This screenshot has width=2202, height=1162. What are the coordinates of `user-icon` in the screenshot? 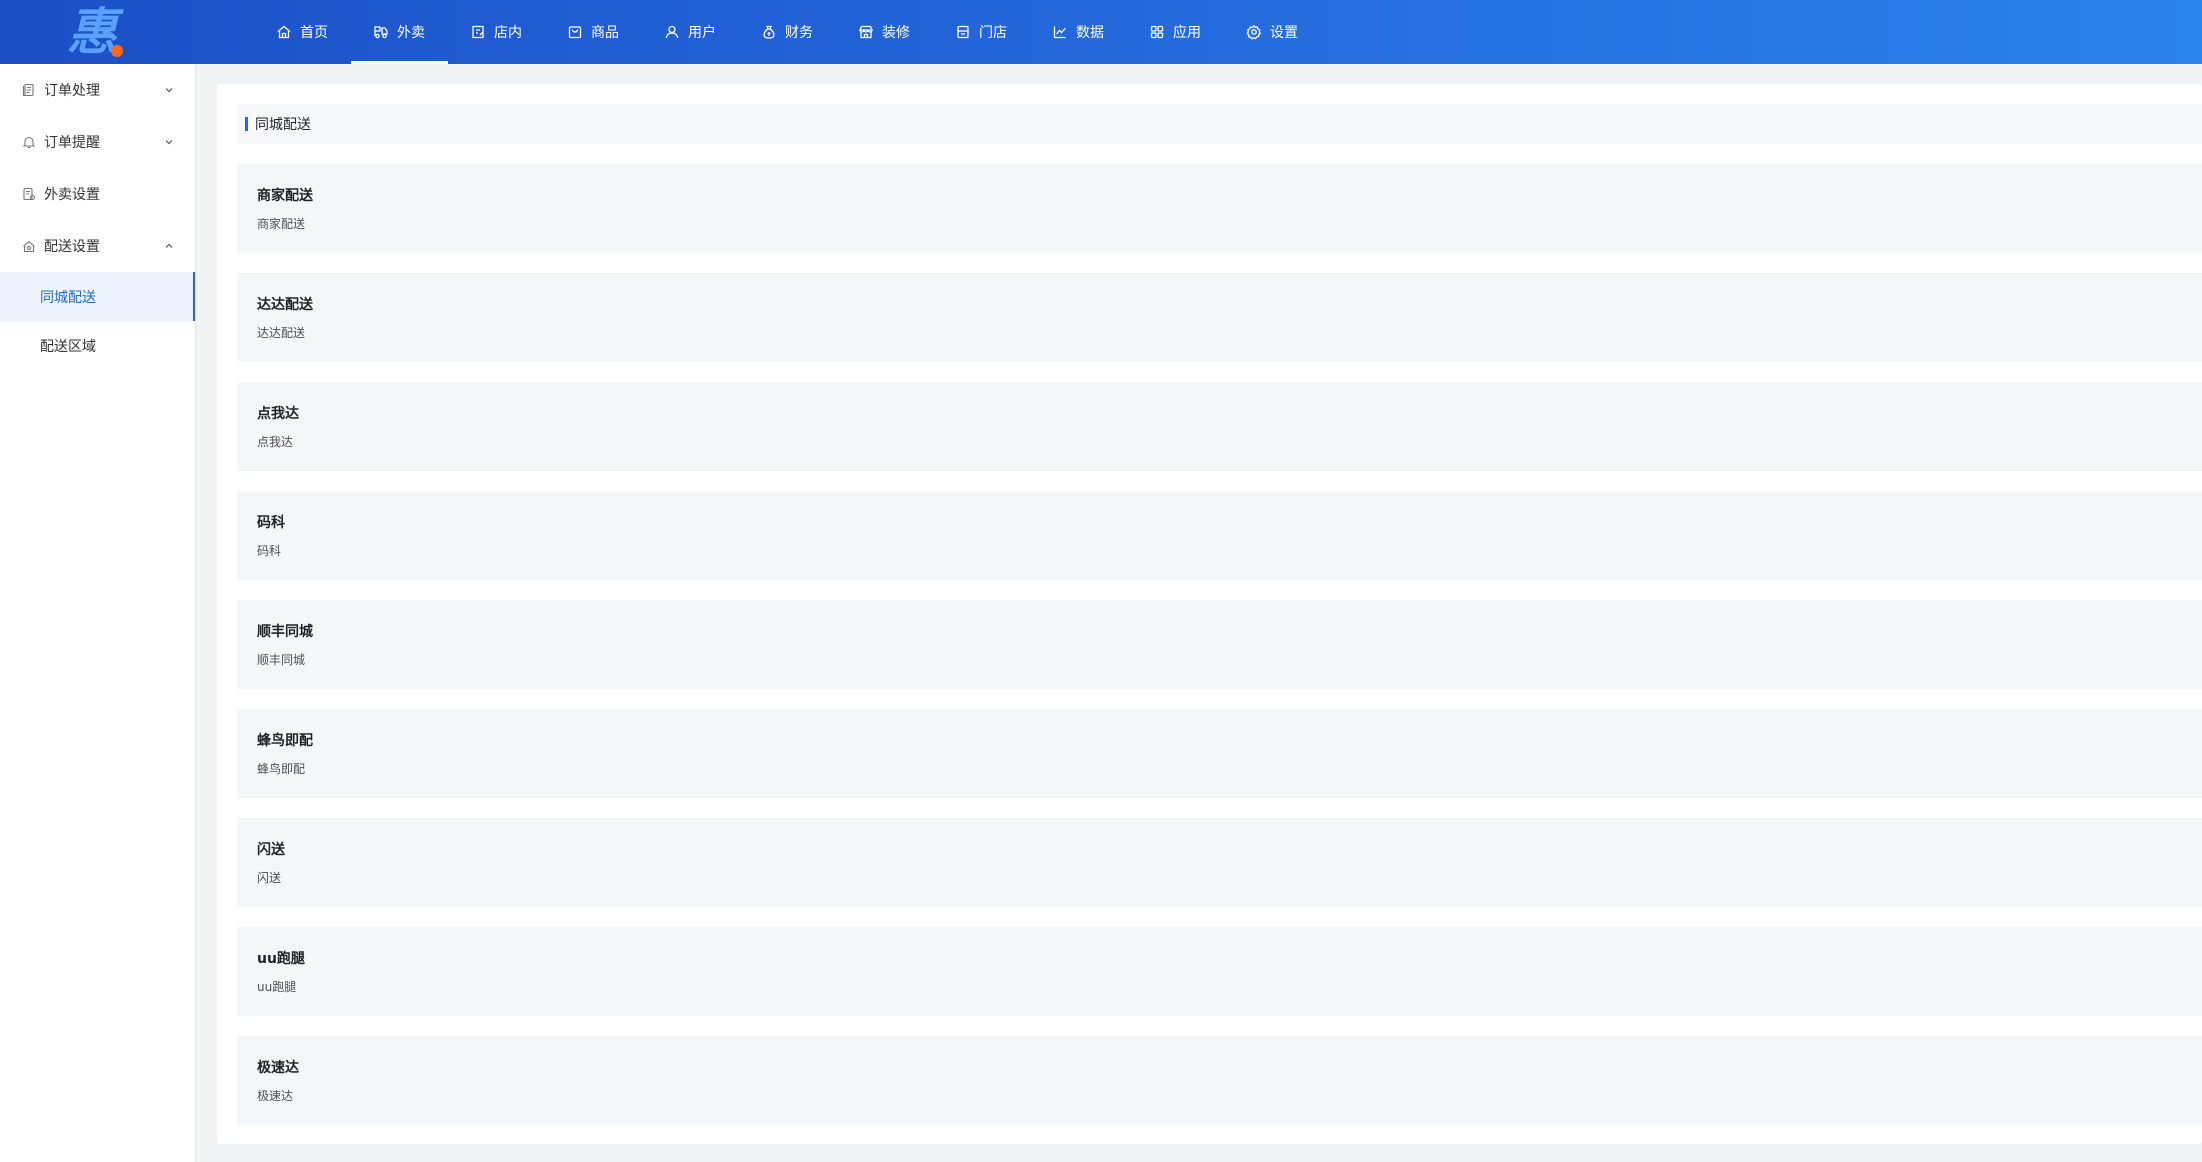 It's located at (672, 32).